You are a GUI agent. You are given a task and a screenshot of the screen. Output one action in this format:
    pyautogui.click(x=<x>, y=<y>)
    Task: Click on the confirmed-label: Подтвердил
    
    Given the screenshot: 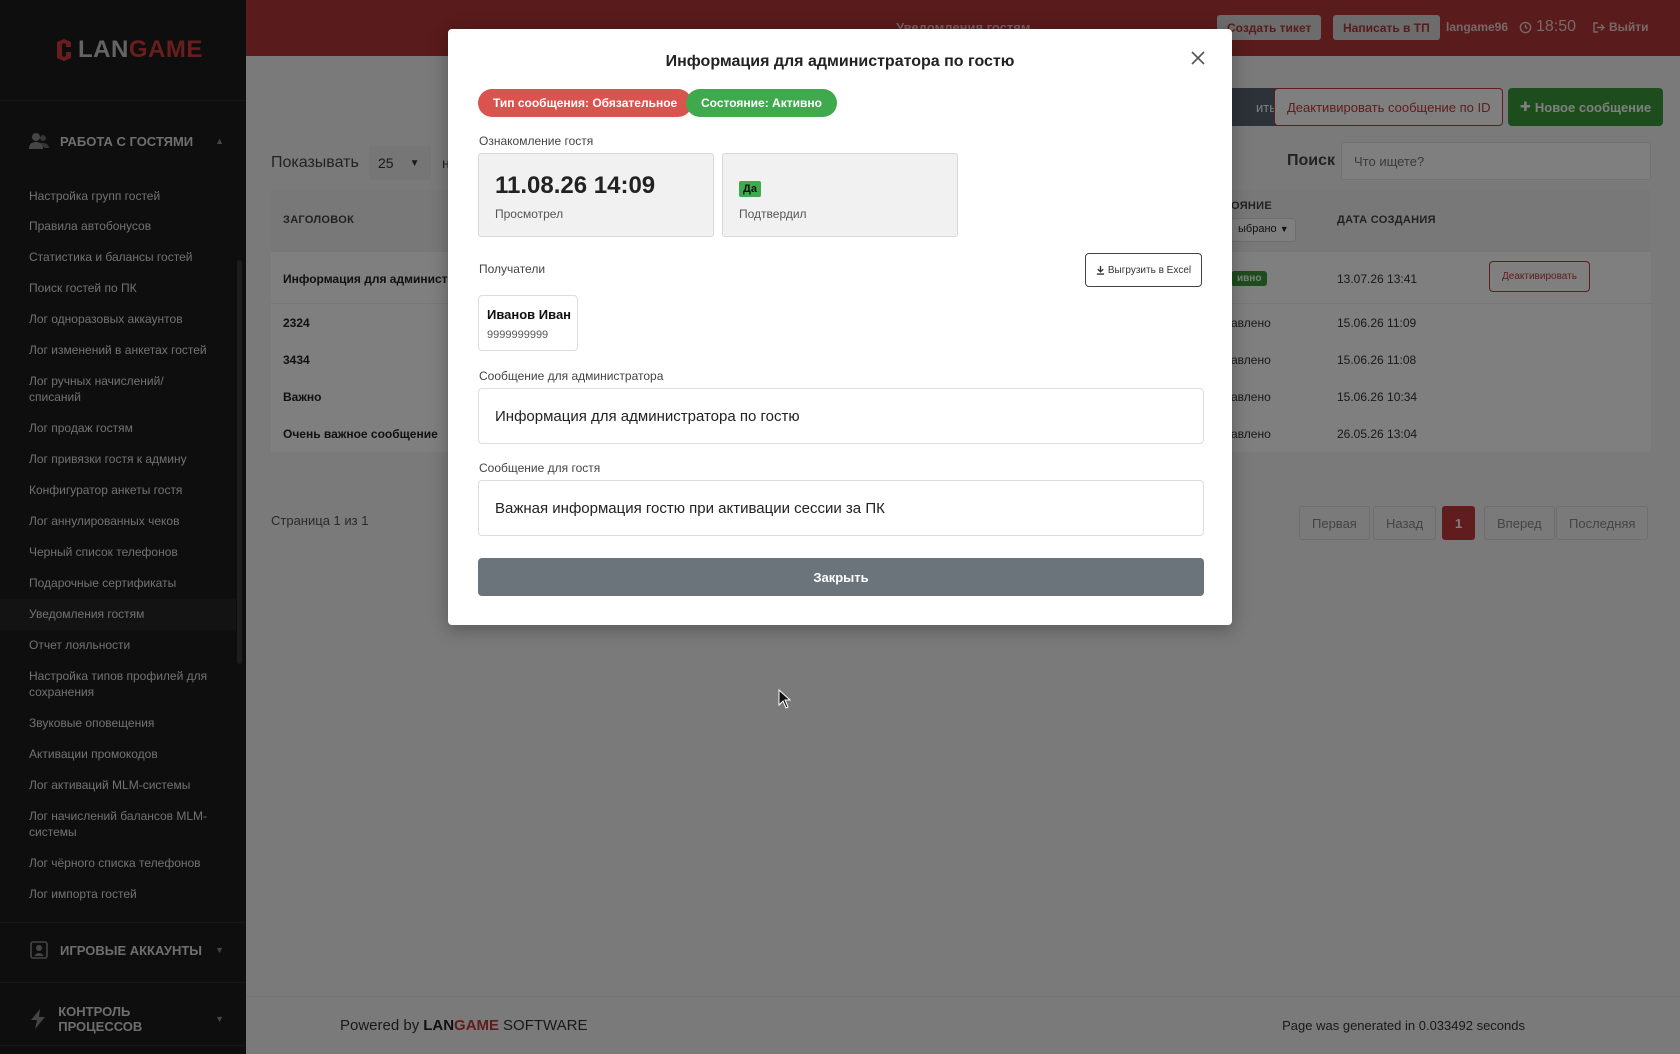 What is the action you would take?
    pyautogui.click(x=773, y=214)
    